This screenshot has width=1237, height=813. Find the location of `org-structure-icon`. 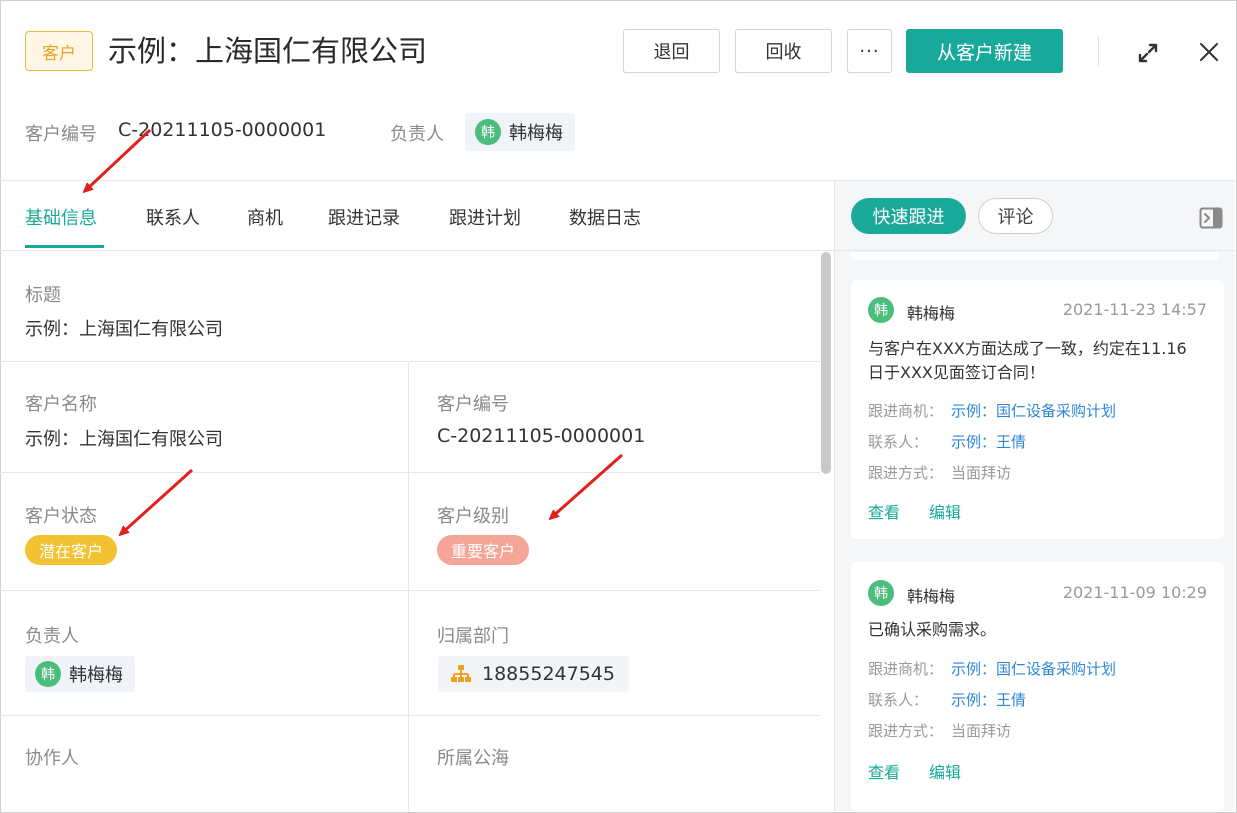

org-structure-icon is located at coordinates (461, 673).